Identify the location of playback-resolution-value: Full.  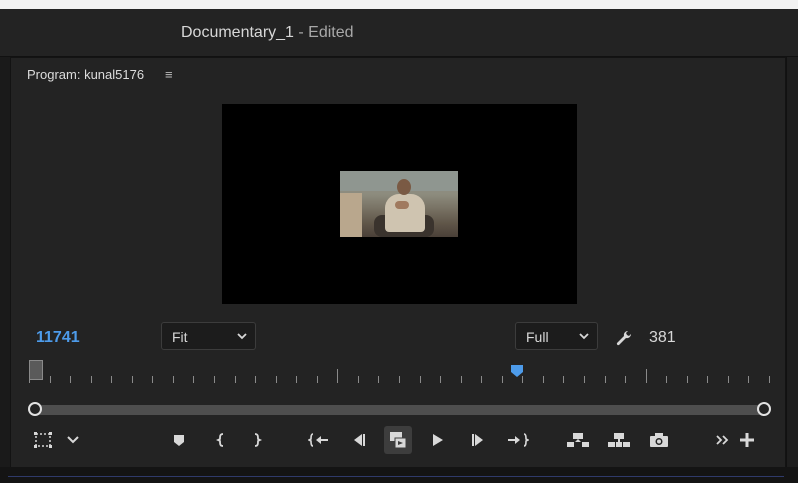
(537, 337).